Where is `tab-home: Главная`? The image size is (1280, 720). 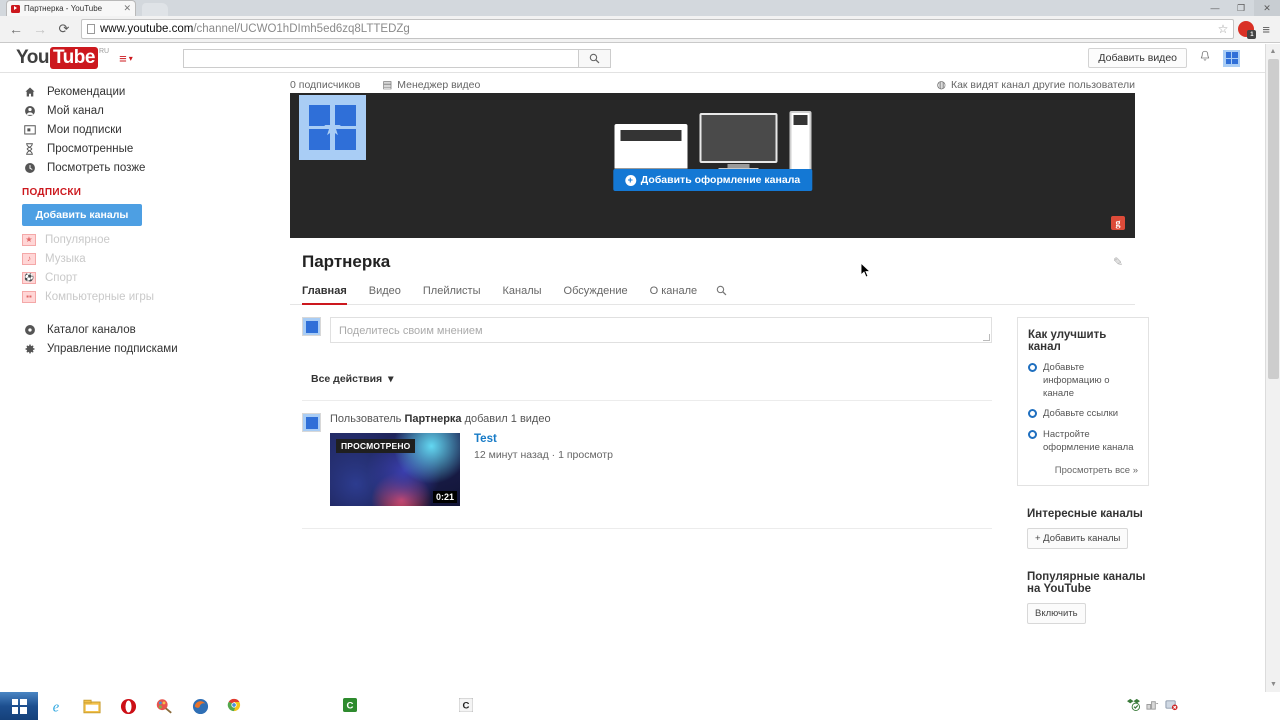
tab-home: Главная is located at coordinates (330, 292).